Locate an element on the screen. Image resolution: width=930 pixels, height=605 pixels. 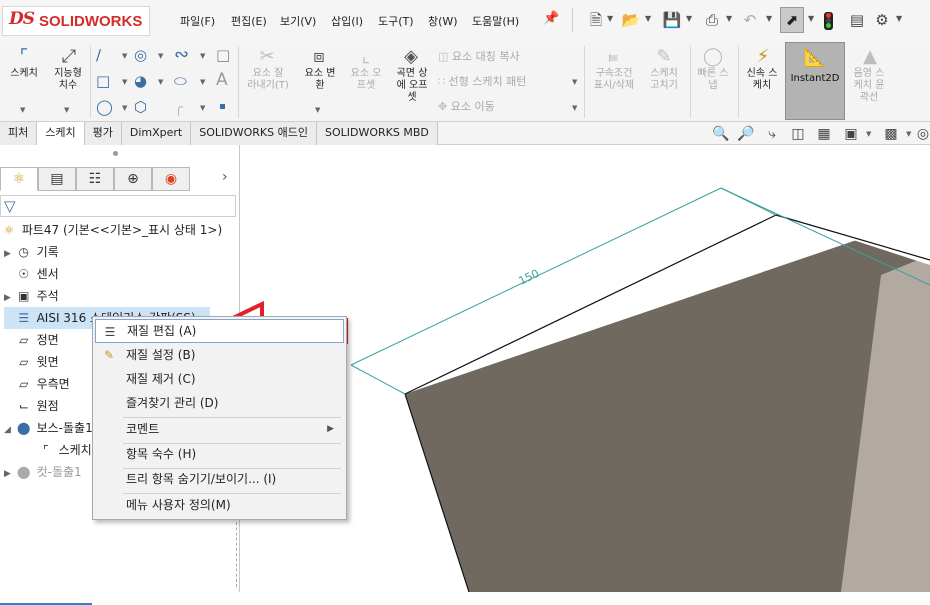
linear-sketch-pattern-button: ∷ 선형 스케치 패턴 is located at coordinates (482, 81).